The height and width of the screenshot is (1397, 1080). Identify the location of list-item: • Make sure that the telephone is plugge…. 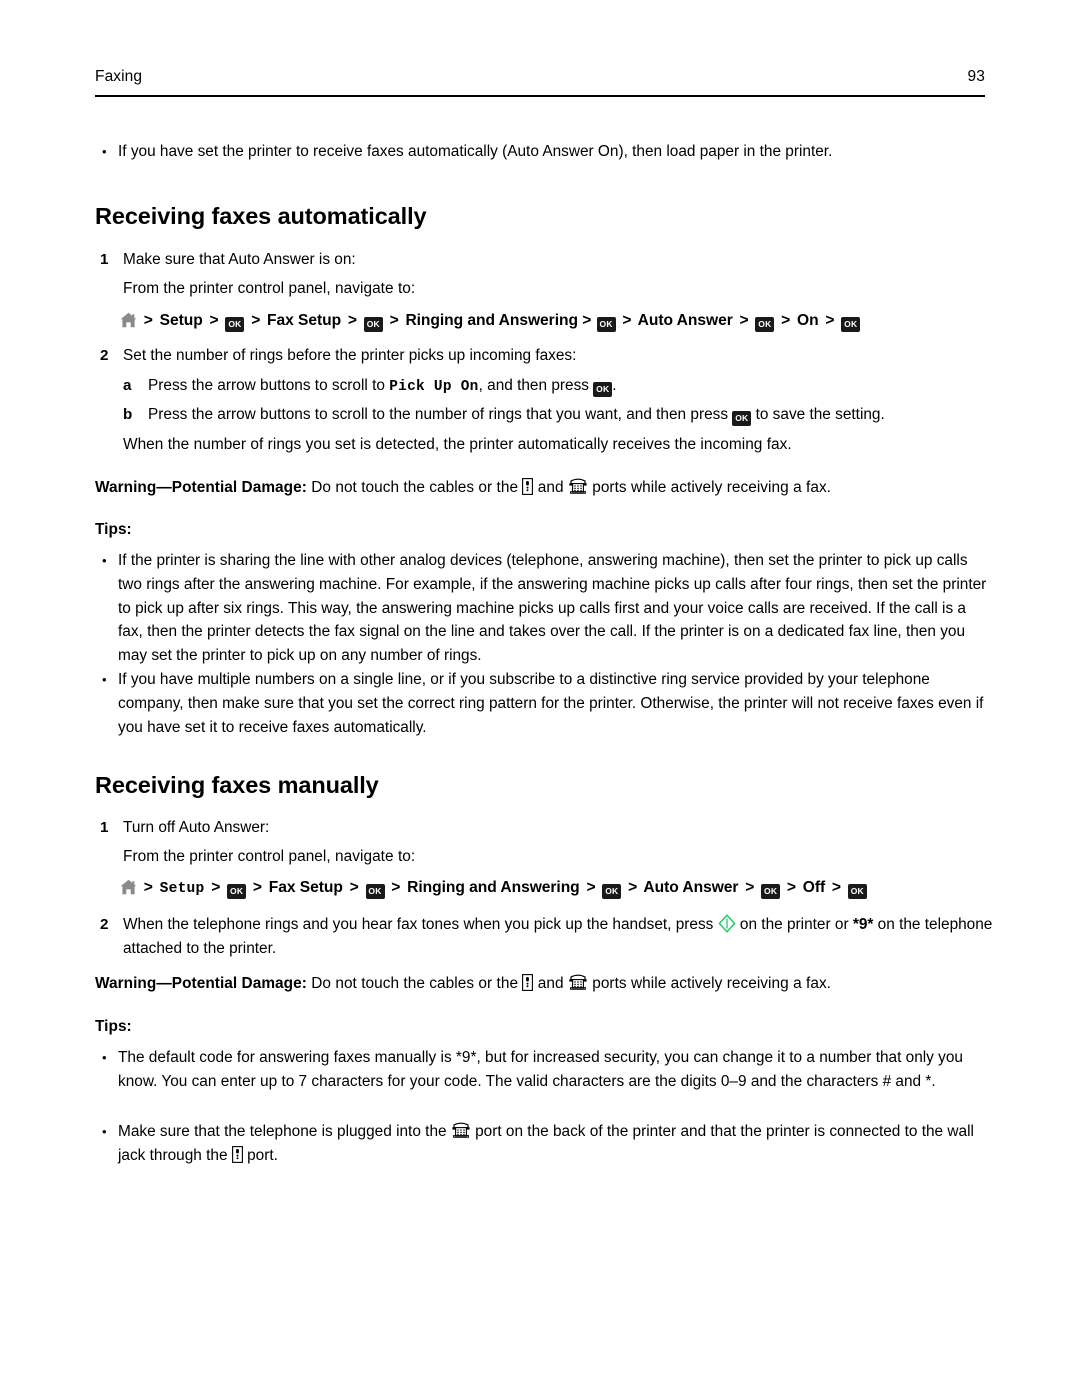
(546, 1144).